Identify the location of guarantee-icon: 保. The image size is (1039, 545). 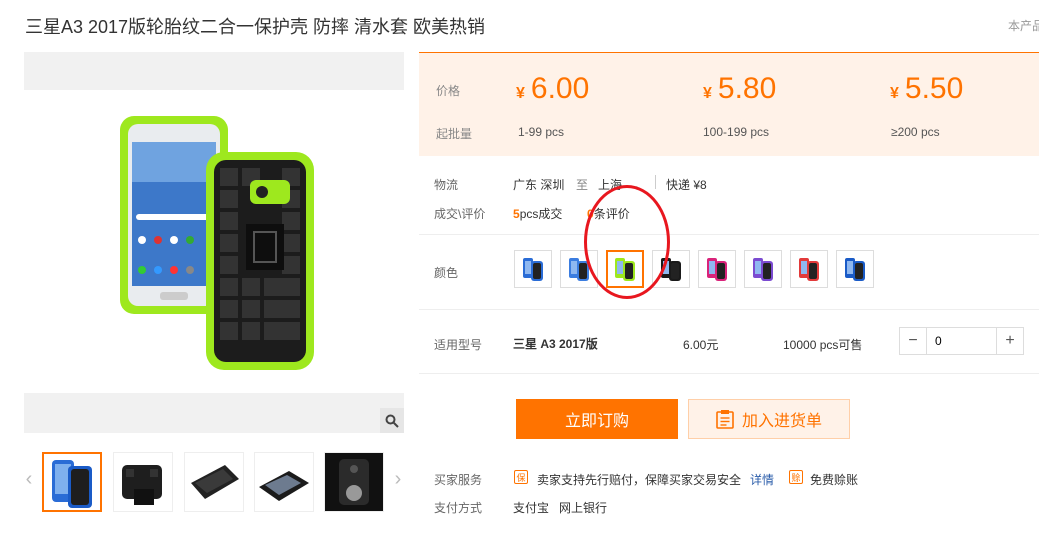
(521, 477).